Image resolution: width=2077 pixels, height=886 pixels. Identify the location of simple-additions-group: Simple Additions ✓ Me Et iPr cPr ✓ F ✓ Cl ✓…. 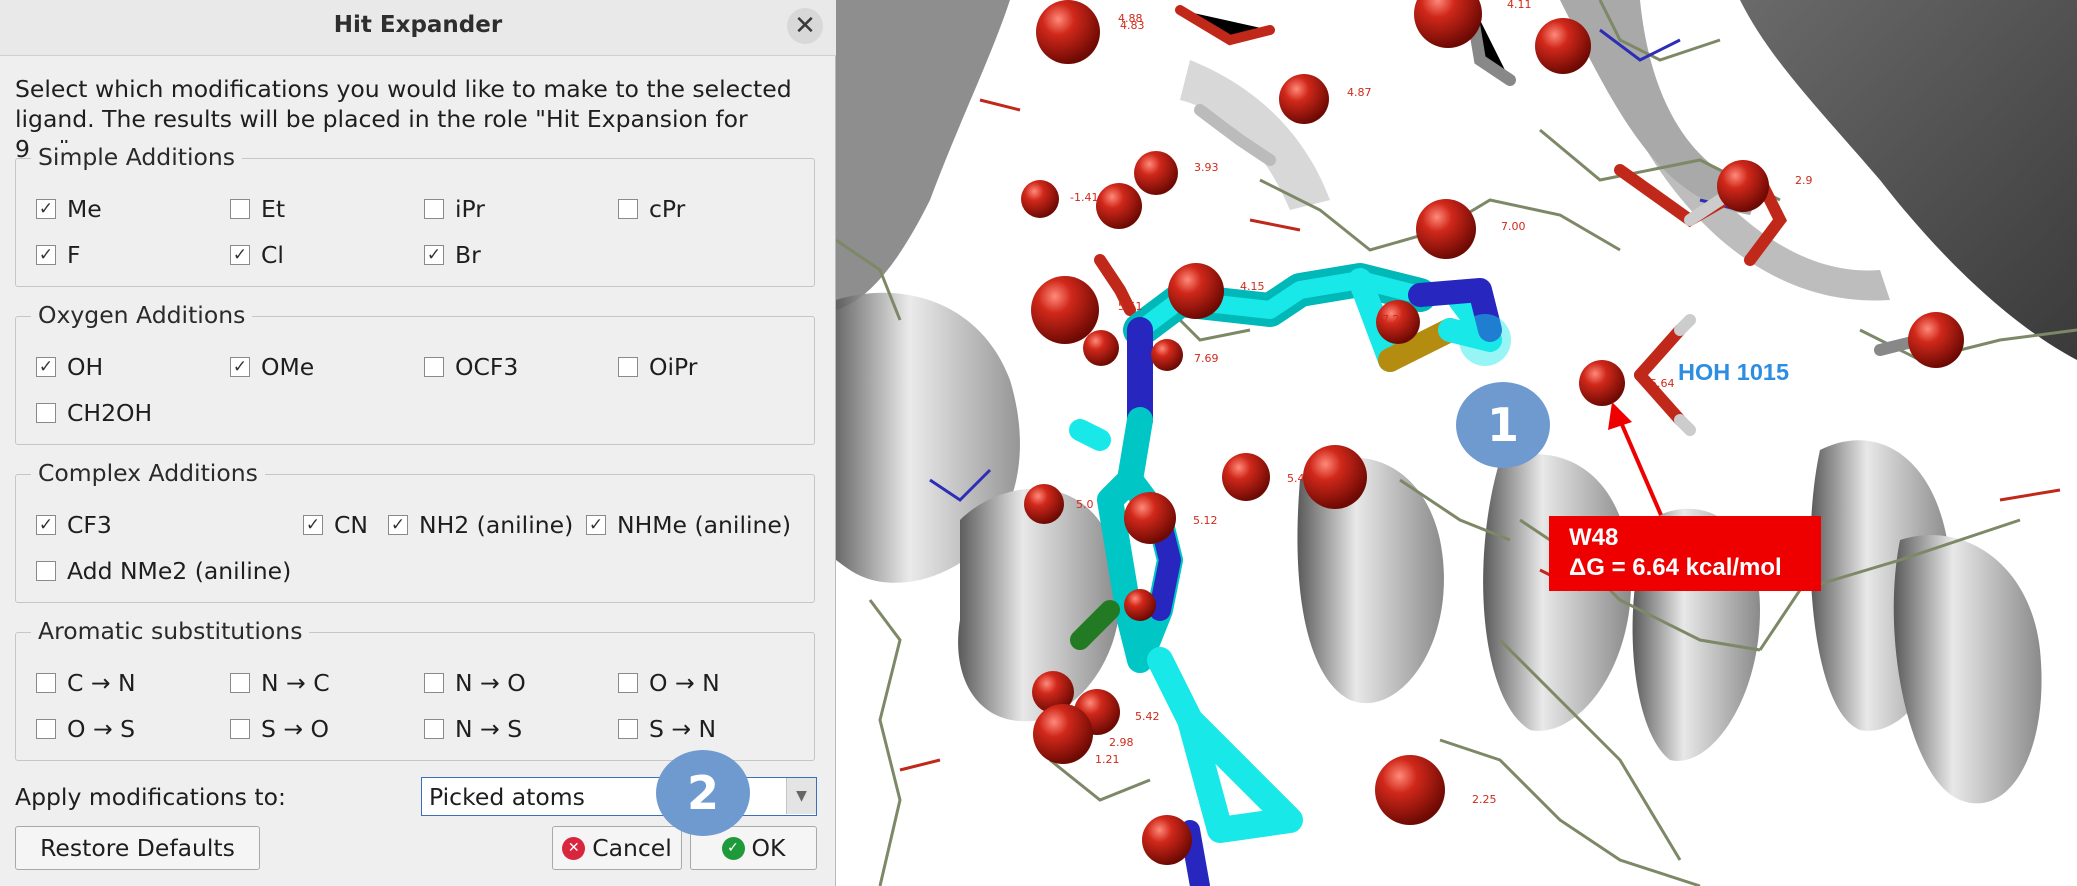
(415, 215).